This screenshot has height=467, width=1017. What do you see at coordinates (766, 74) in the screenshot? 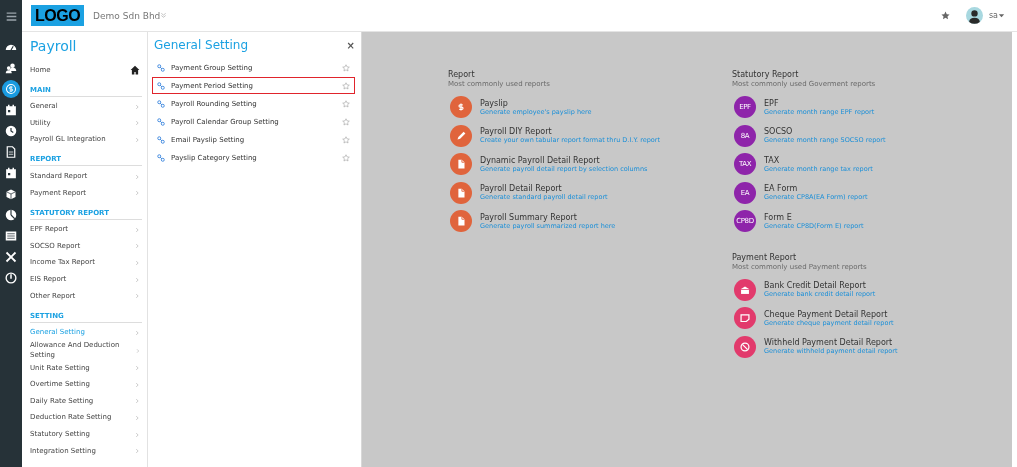
I see `section-title: Statutory Report` at bounding box center [766, 74].